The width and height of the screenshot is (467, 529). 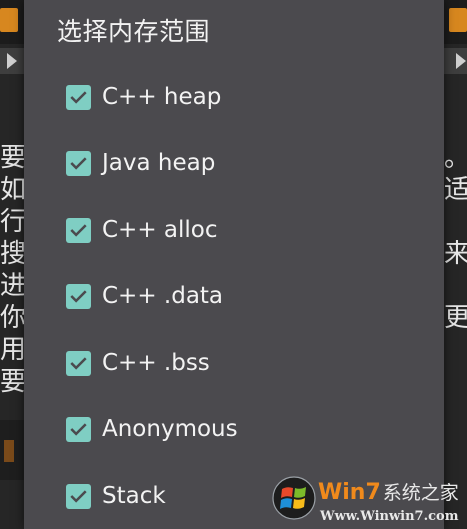 What do you see at coordinates (294, 498) in the screenshot?
I see `windows-logo-icon` at bounding box center [294, 498].